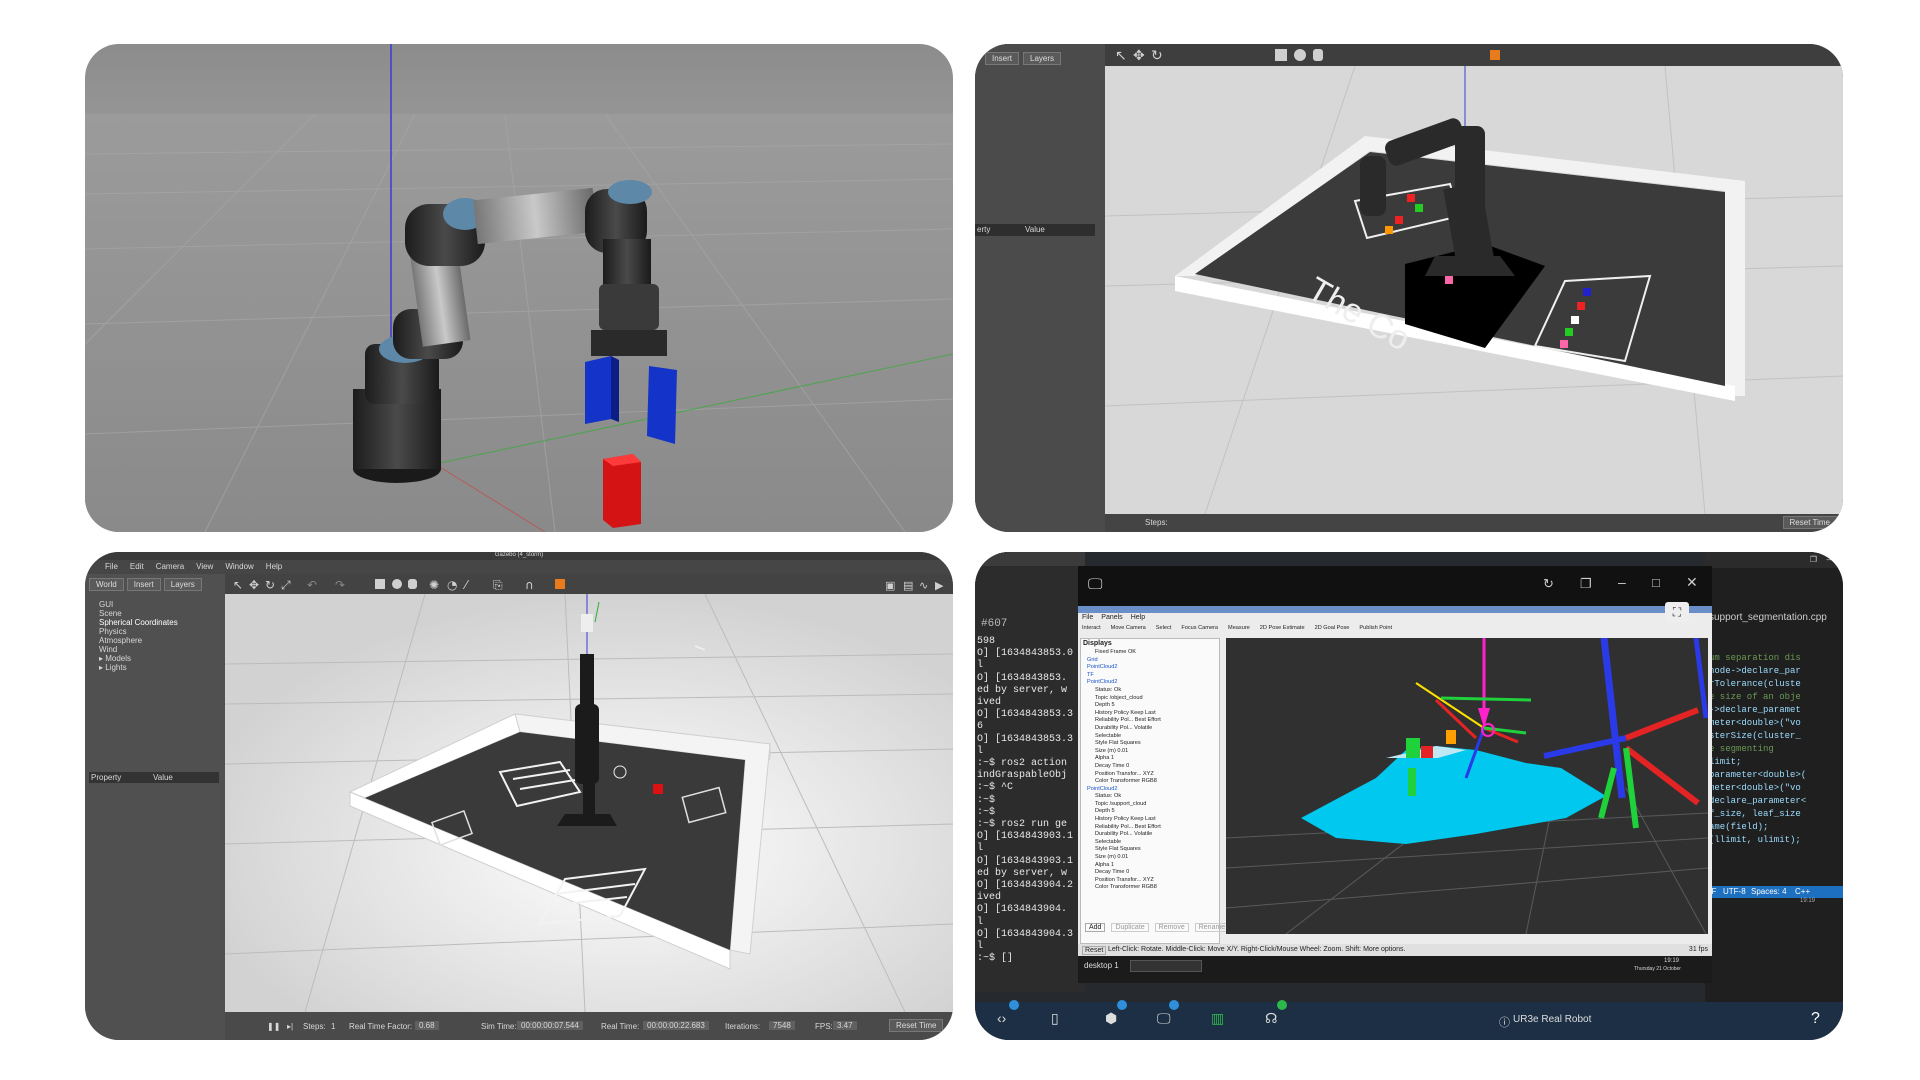 The height and width of the screenshot is (1080, 1920). I want to click on maximize-icon: □, so click(1656, 582).